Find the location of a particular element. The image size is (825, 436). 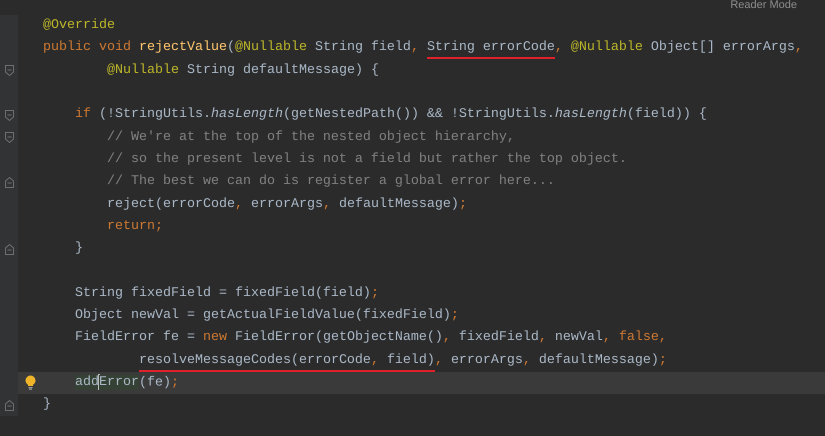

code-line: addError(fe); is located at coordinates (126, 383).